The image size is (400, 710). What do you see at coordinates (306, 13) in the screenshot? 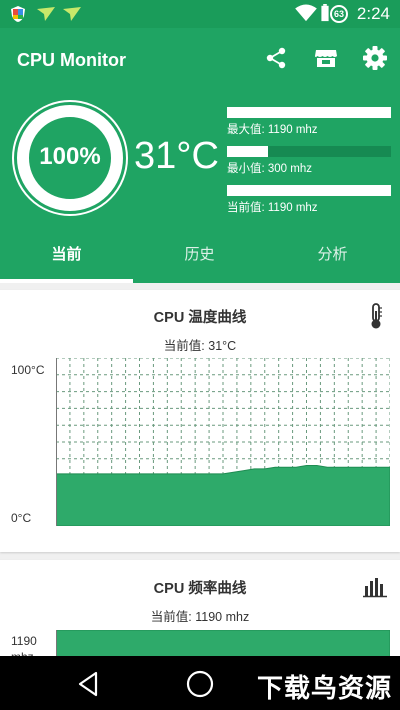
I see `wifi-icon` at bounding box center [306, 13].